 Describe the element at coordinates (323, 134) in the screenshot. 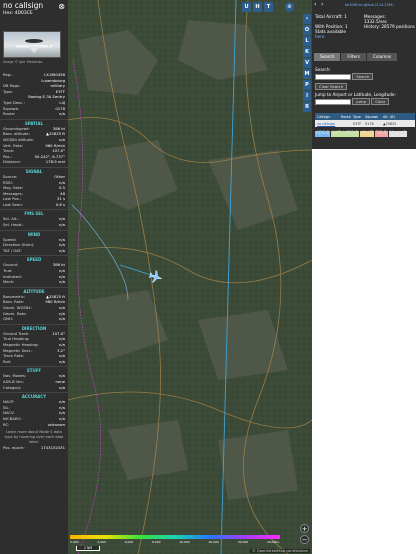

I see `source-adsb: ADS-B` at that location.